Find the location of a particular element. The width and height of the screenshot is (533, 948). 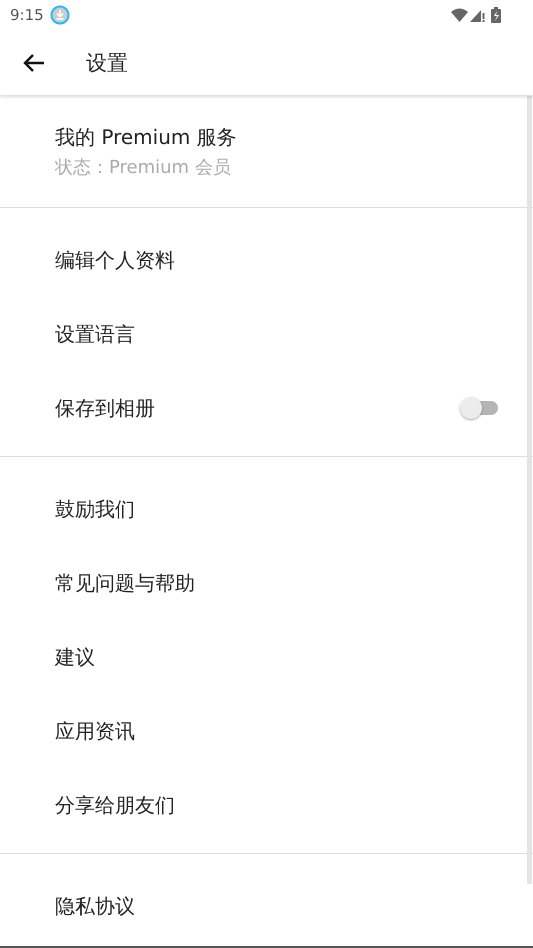

battery-icon is located at coordinates (496, 15).